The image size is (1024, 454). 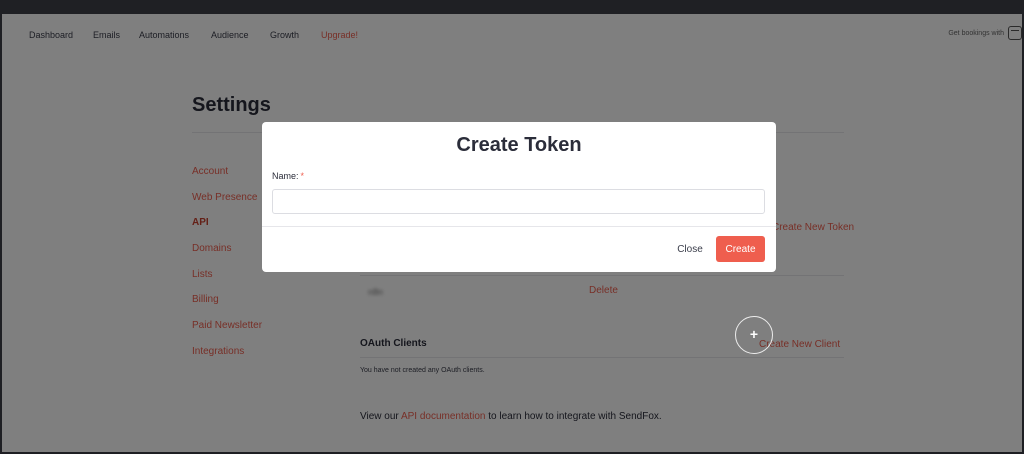 I want to click on close-button: Close, so click(x=690, y=249).